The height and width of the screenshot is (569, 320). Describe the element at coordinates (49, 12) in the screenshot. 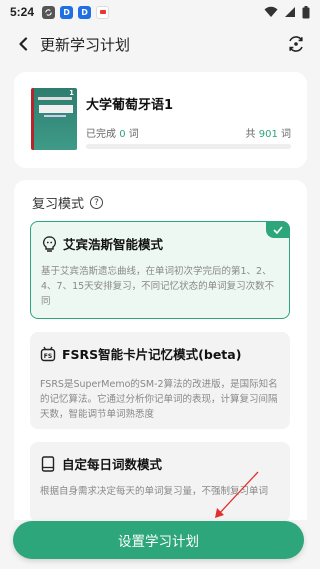

I see `sync-notification-icon` at that location.